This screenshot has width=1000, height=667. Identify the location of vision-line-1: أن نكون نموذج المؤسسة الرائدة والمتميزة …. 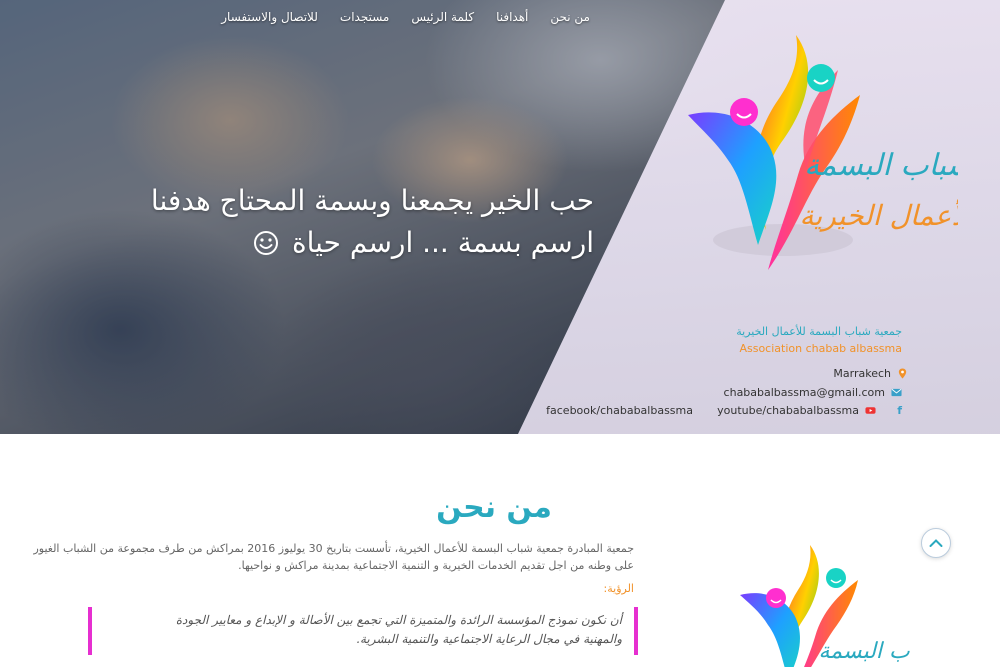
(398, 620).